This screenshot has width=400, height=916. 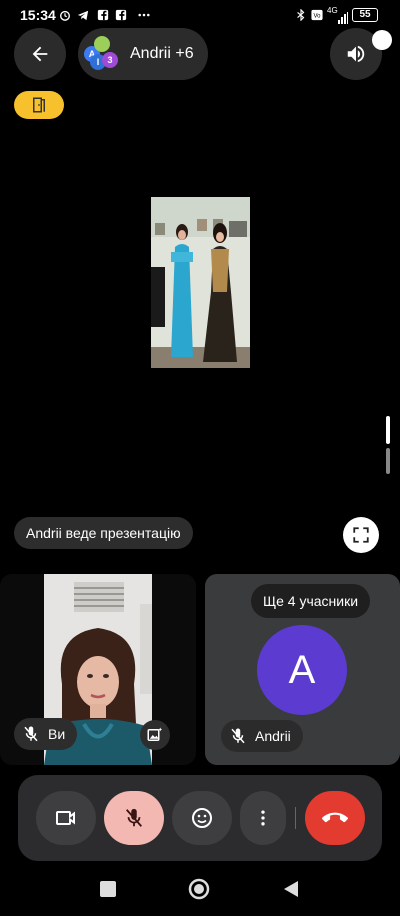 I want to click on fullscreen-button, so click(x=361, y=535).